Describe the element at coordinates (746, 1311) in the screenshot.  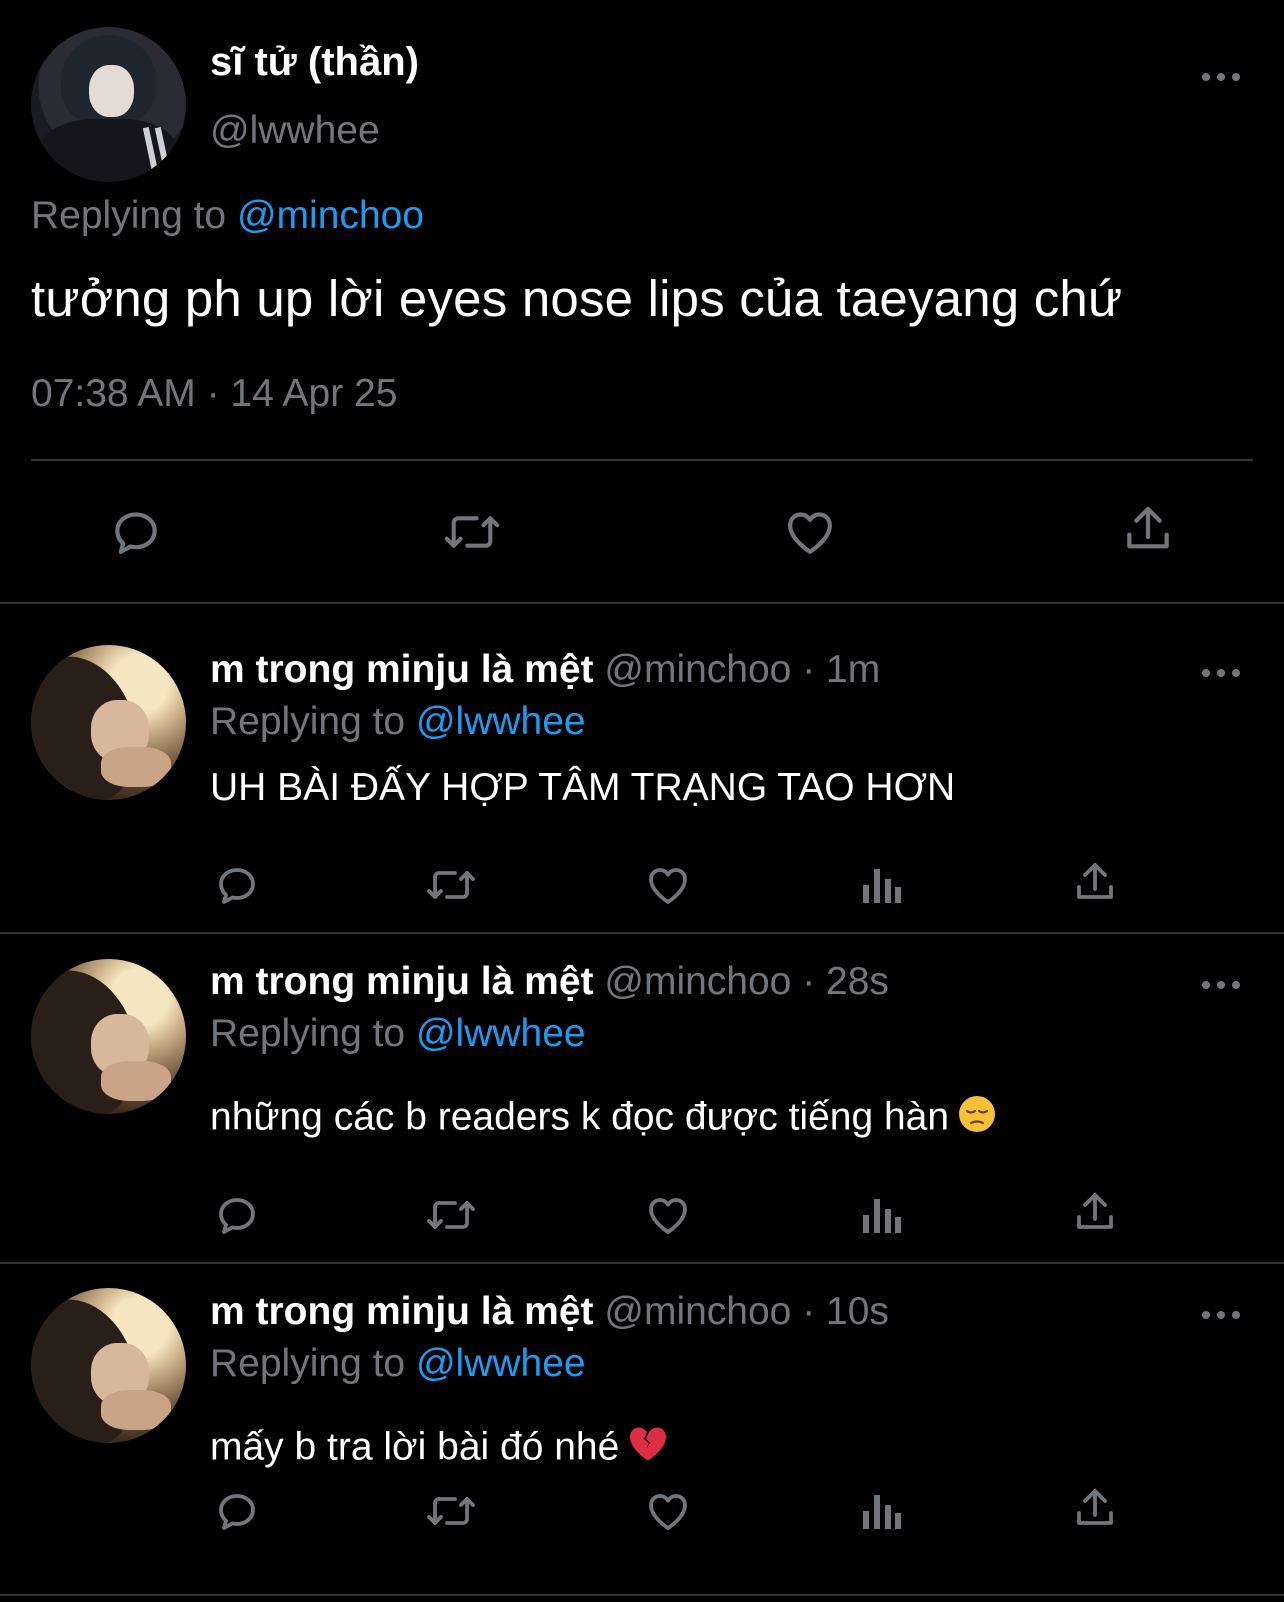
I see `author-meta: @minchoo · 10s` at that location.